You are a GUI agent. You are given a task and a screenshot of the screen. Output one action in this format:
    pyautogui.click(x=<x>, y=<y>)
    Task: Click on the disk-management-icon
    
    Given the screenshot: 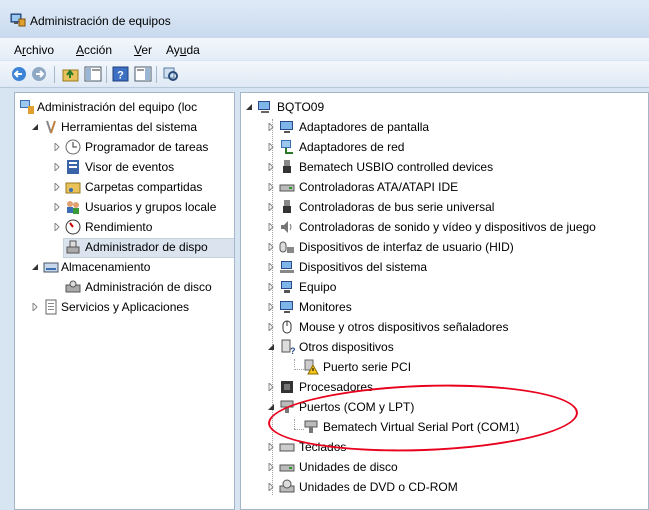 What is the action you would take?
    pyautogui.click(x=73, y=286)
    